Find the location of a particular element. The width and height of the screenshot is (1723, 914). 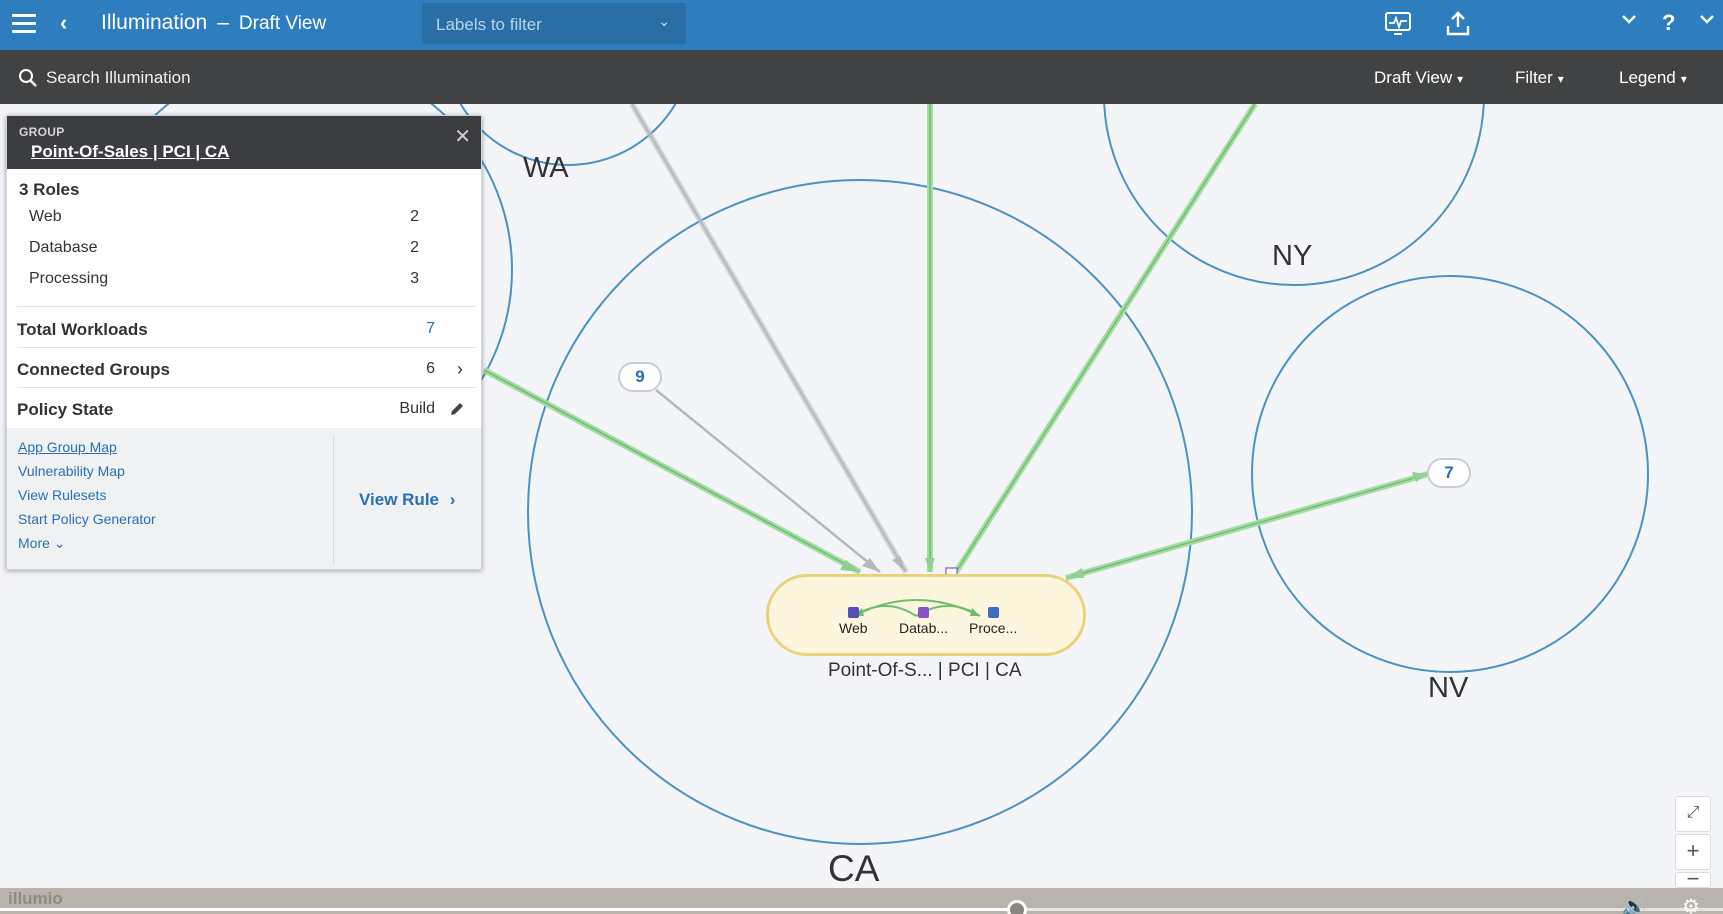

role-label: Database is located at coordinates (63, 247).